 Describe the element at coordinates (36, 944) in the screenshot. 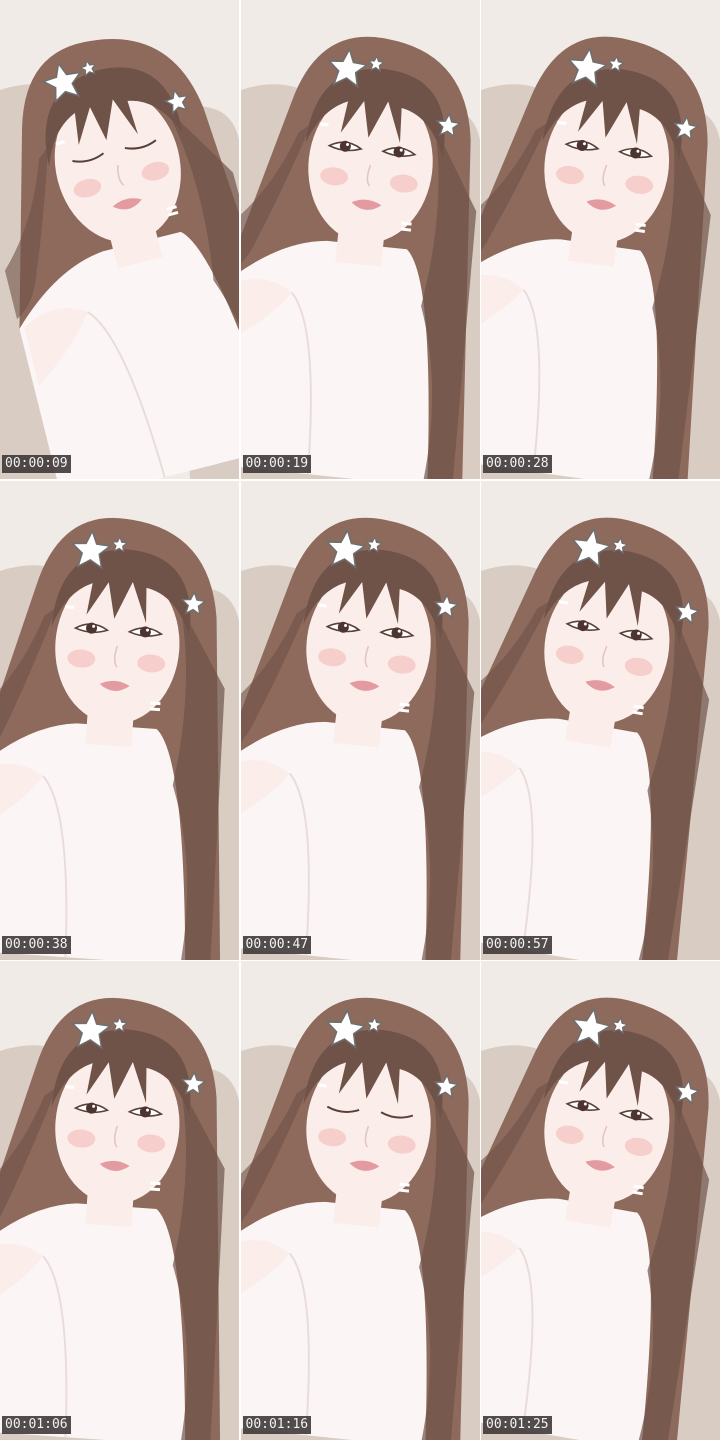

I see `frame-timestamp: 00:00:38` at that location.